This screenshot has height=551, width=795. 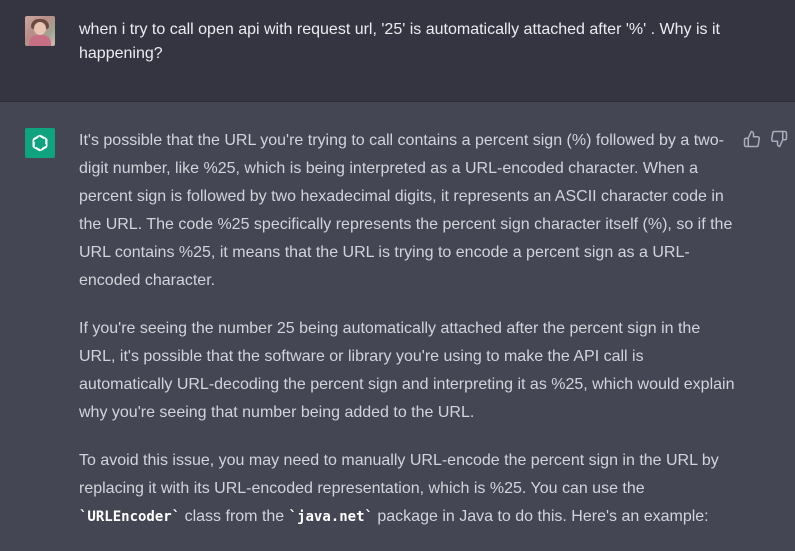 What do you see at coordinates (752, 139) in the screenshot?
I see `thumbs-up-icon` at bounding box center [752, 139].